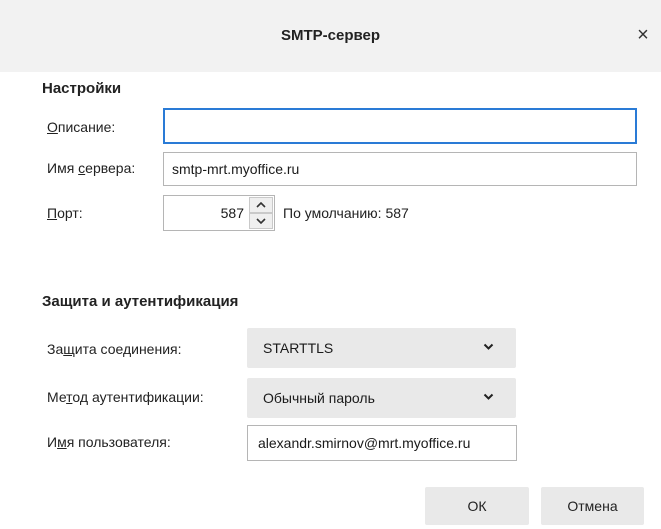 This screenshot has width=661, height=529. Describe the element at coordinates (381, 398) in the screenshot. I see `auth-method-select: Обычный пароль` at that location.